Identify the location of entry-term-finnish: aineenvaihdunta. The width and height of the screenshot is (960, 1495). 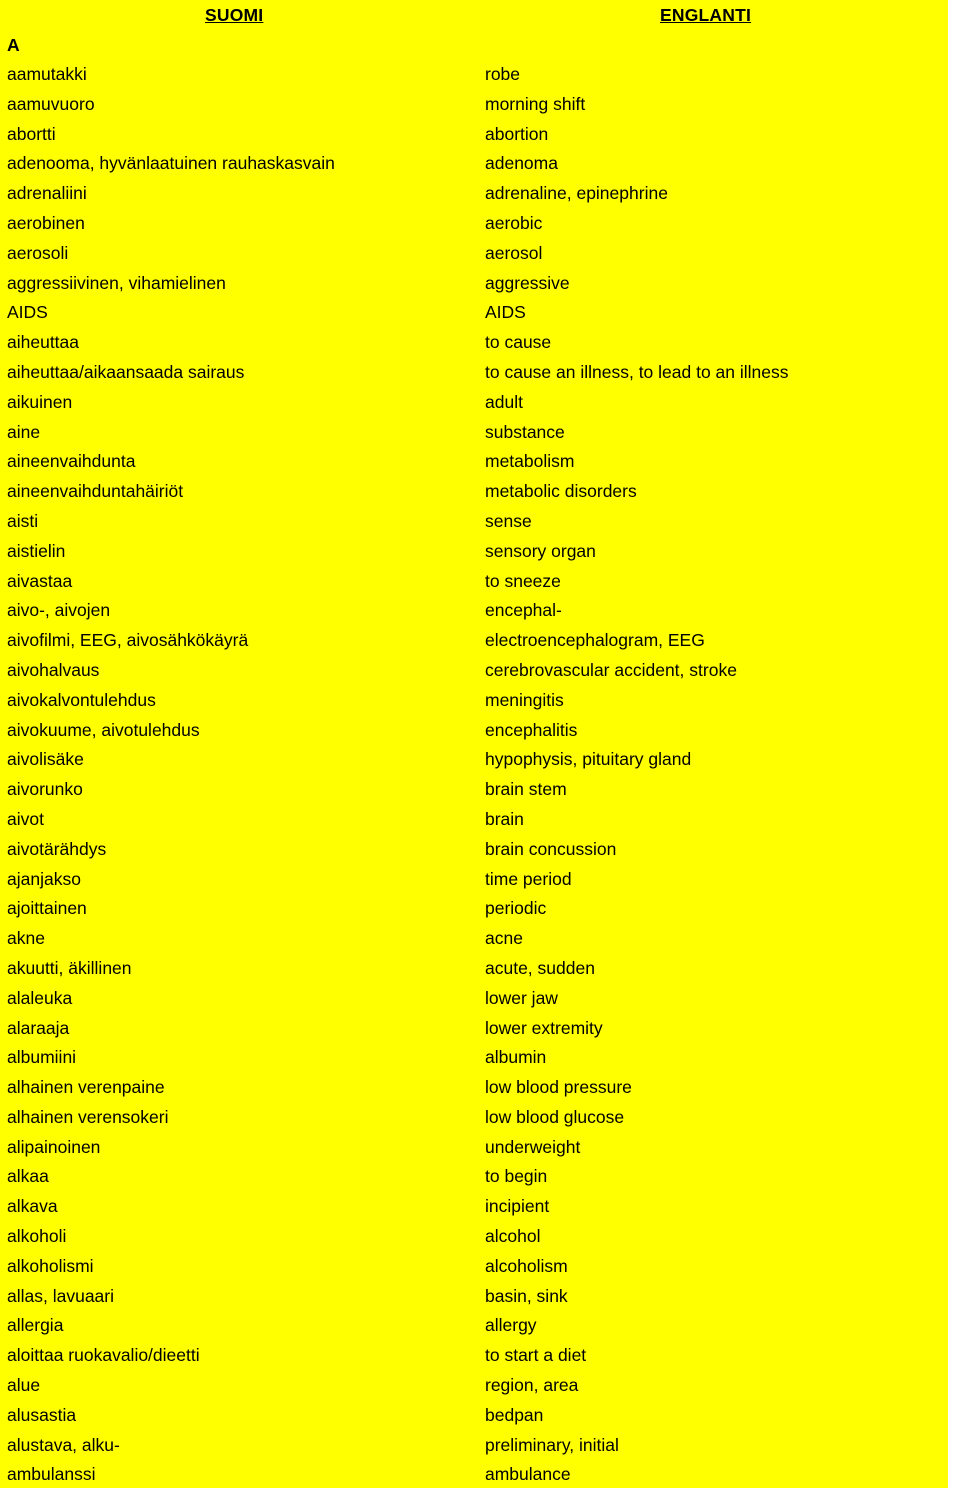
(71, 461).